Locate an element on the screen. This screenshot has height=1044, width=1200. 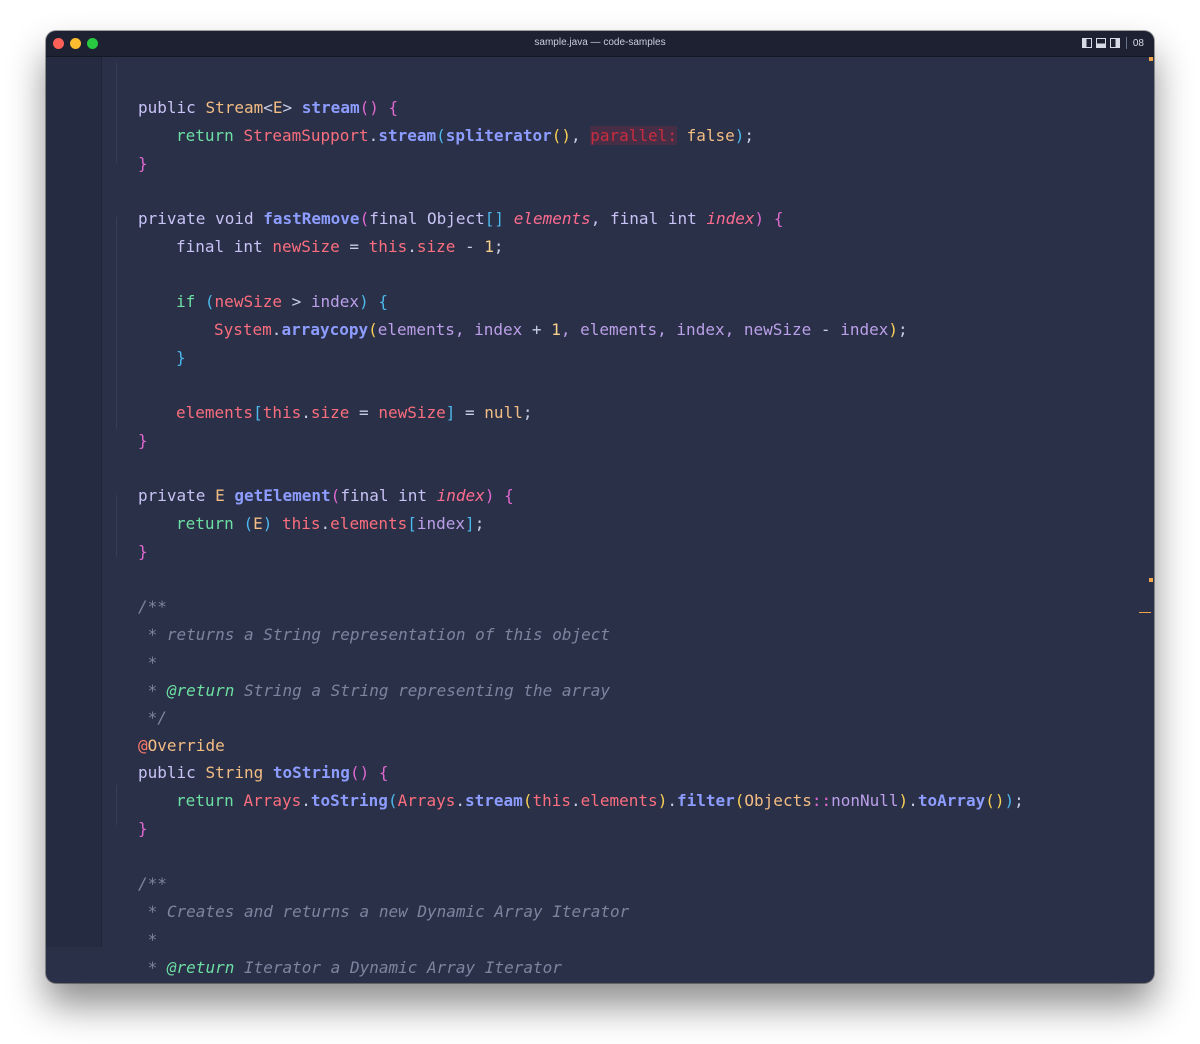
code-line: private E getElement(final int index) { is located at coordinates (326, 496).